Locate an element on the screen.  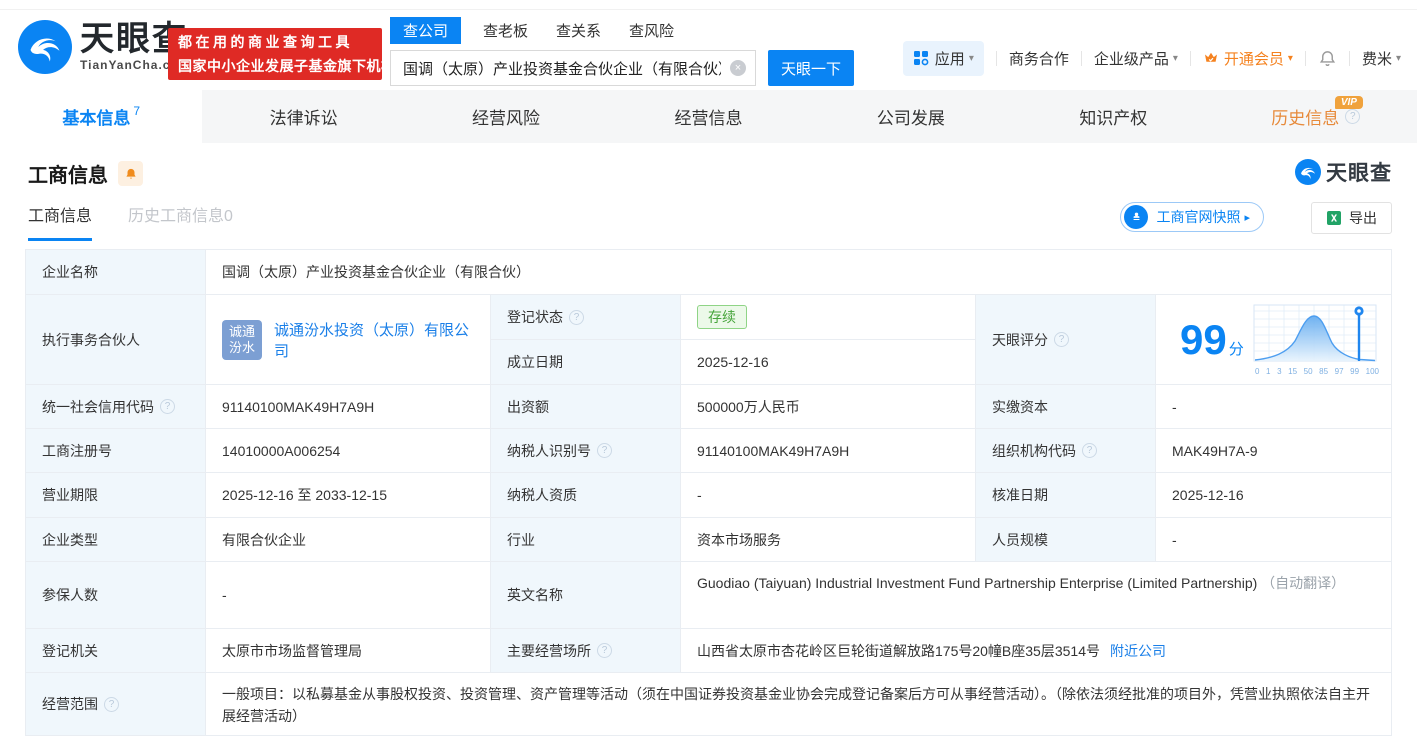
table-row: 企业名称 国调（太原）产业投资基金合伙企业（有限合伙） is located at coordinates (708, 272).